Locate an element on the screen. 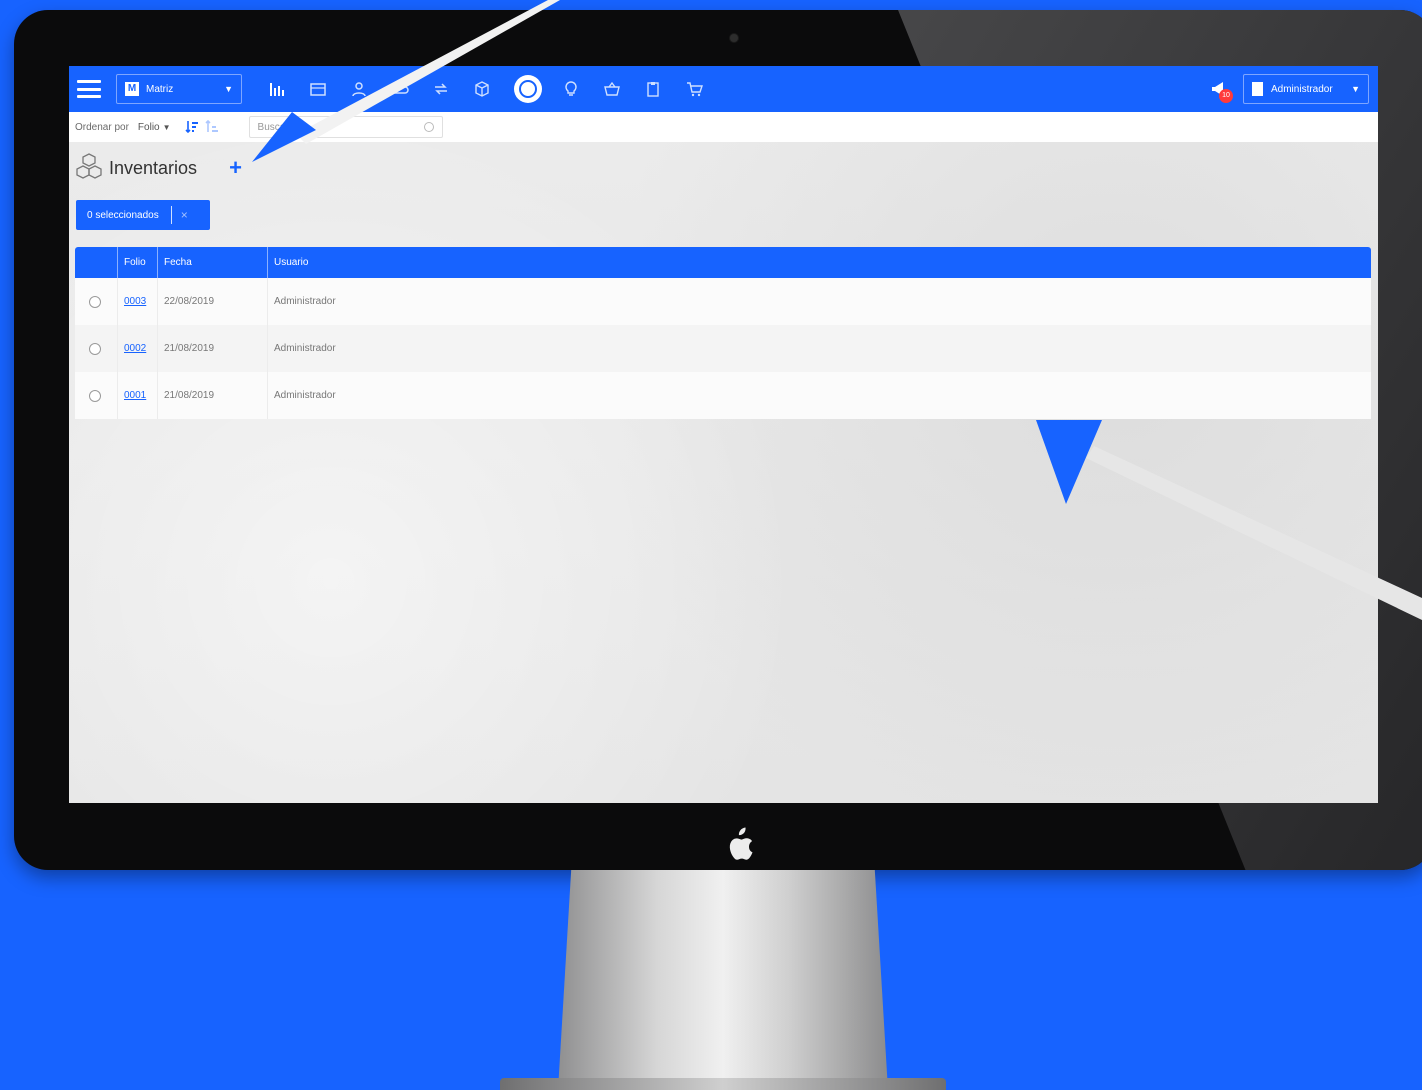 The height and width of the screenshot is (1090, 1422). user-icon is located at coordinates (359, 89).